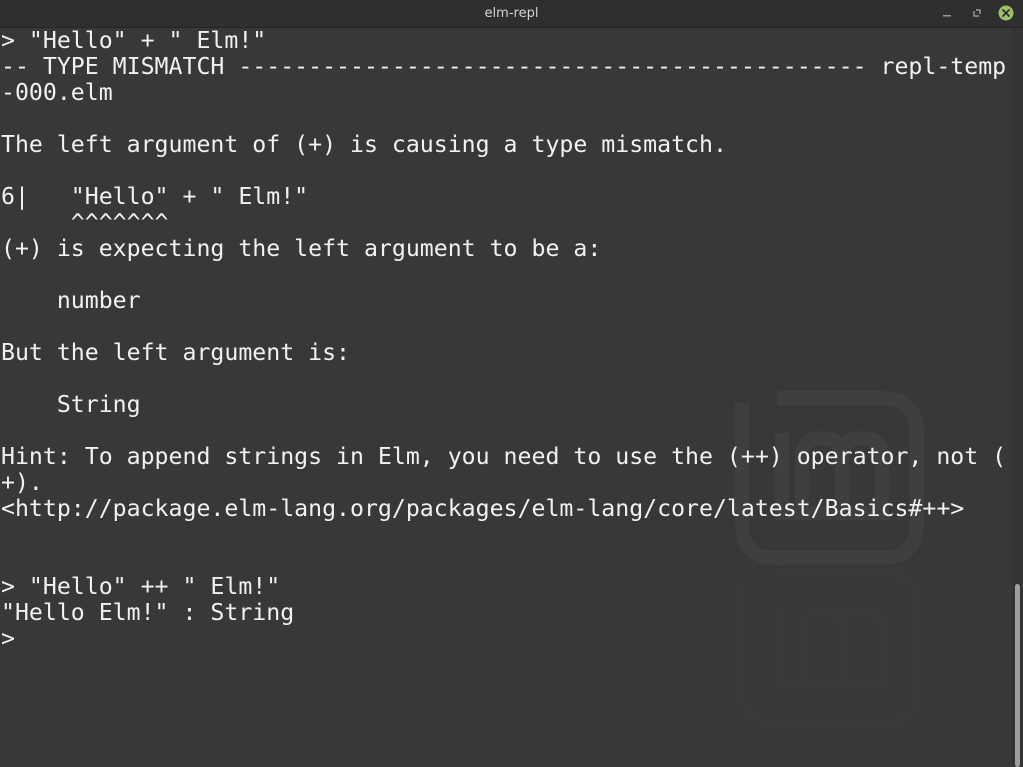 This screenshot has width=1023, height=767. What do you see at coordinates (832, 553) in the screenshot?
I see `linux-mint-logo-icon` at bounding box center [832, 553].